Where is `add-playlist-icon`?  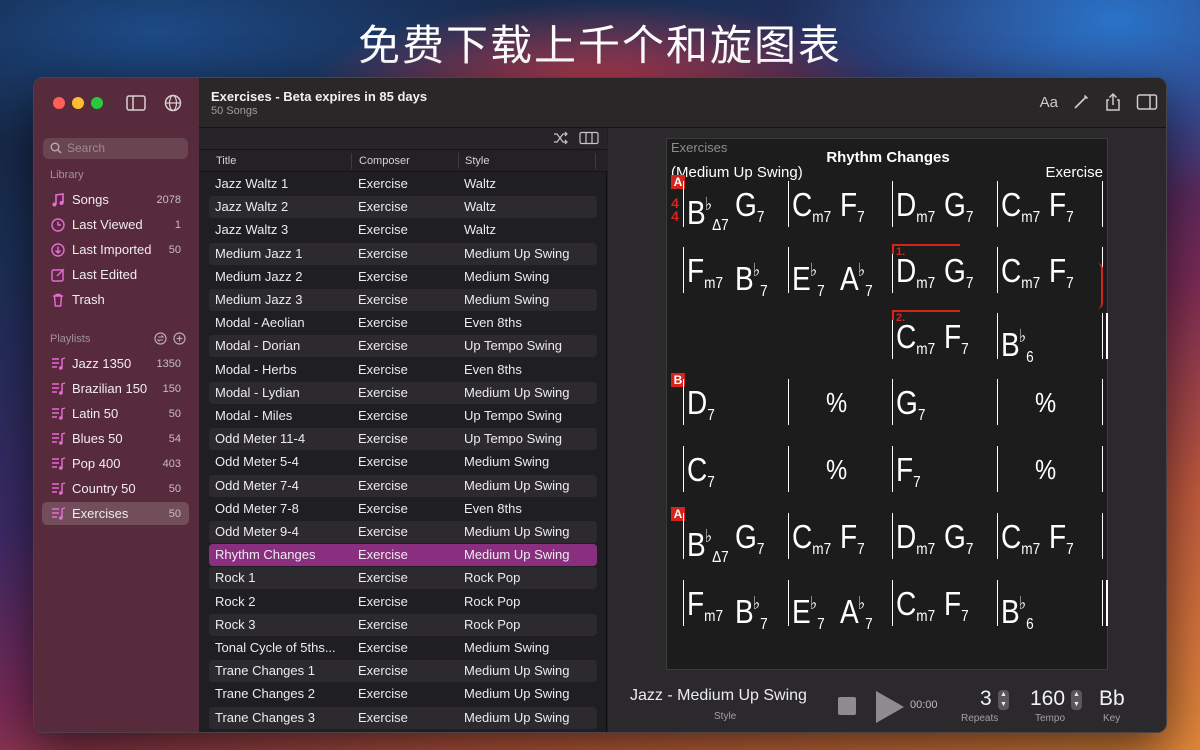
add-playlist-icon is located at coordinates (179, 338).